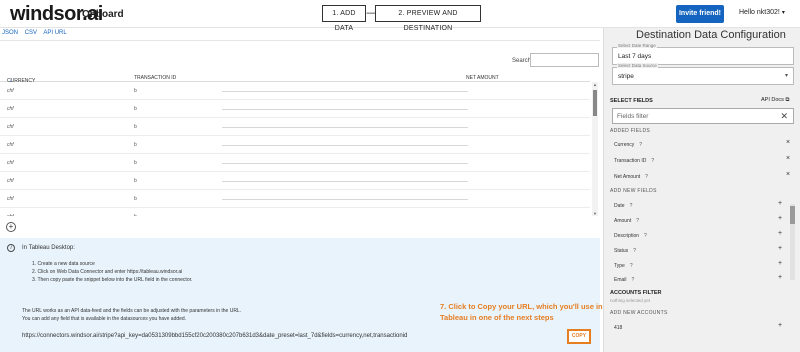 This screenshot has height=352, width=800. I want to click on user-menu: Hello nkt302! ▾, so click(762, 12).